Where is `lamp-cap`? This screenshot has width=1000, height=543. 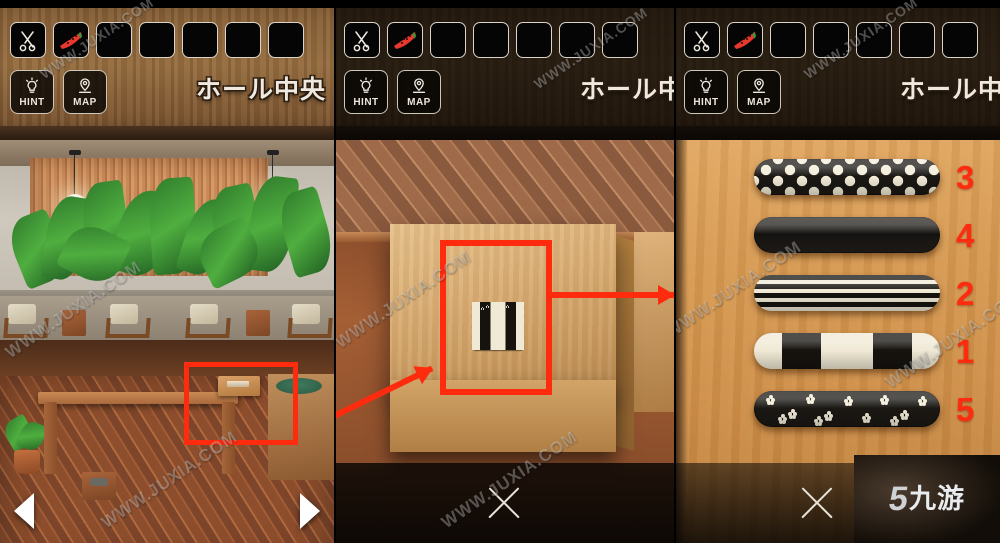
lamp-cap is located at coordinates (272, 152).